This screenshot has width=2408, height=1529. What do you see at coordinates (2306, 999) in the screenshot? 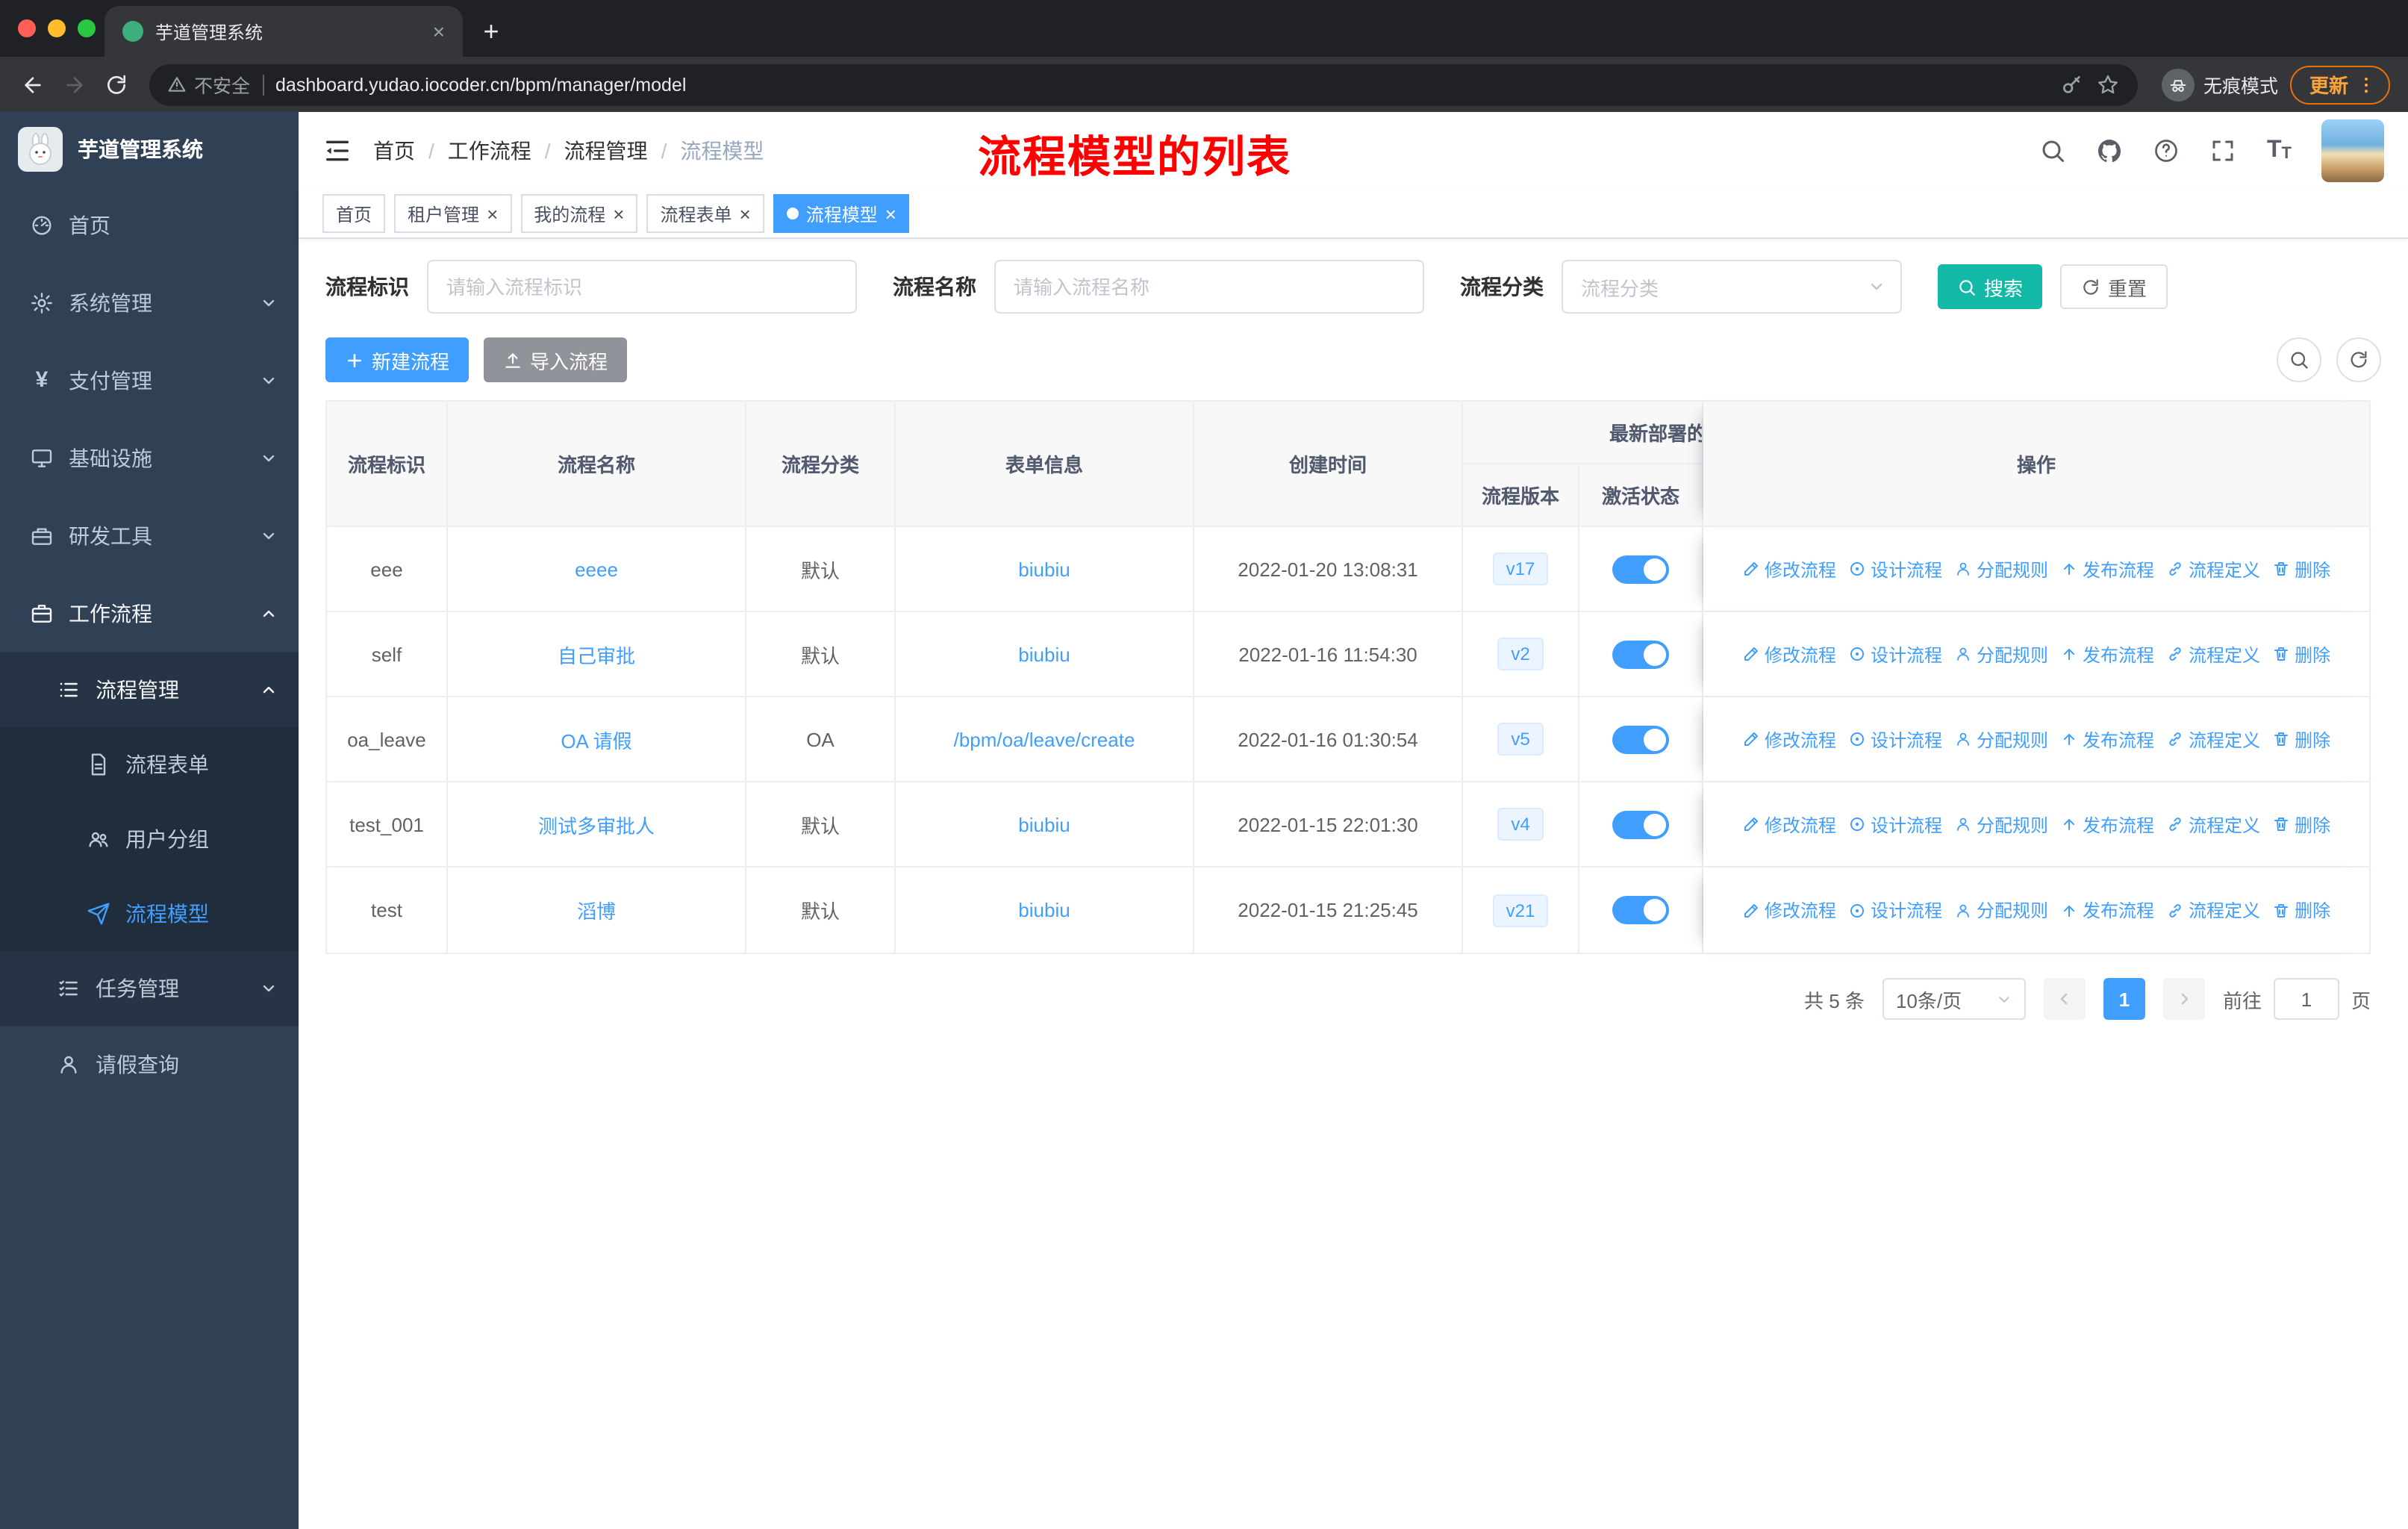
I see `goto-page-input` at bounding box center [2306, 999].